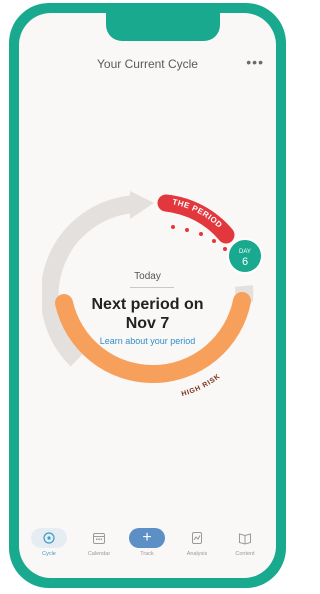 Image resolution: width=320 pixels, height=594 pixels. Describe the element at coordinates (197, 554) in the screenshot. I see `nav-analysis-label: Analysis` at that location.